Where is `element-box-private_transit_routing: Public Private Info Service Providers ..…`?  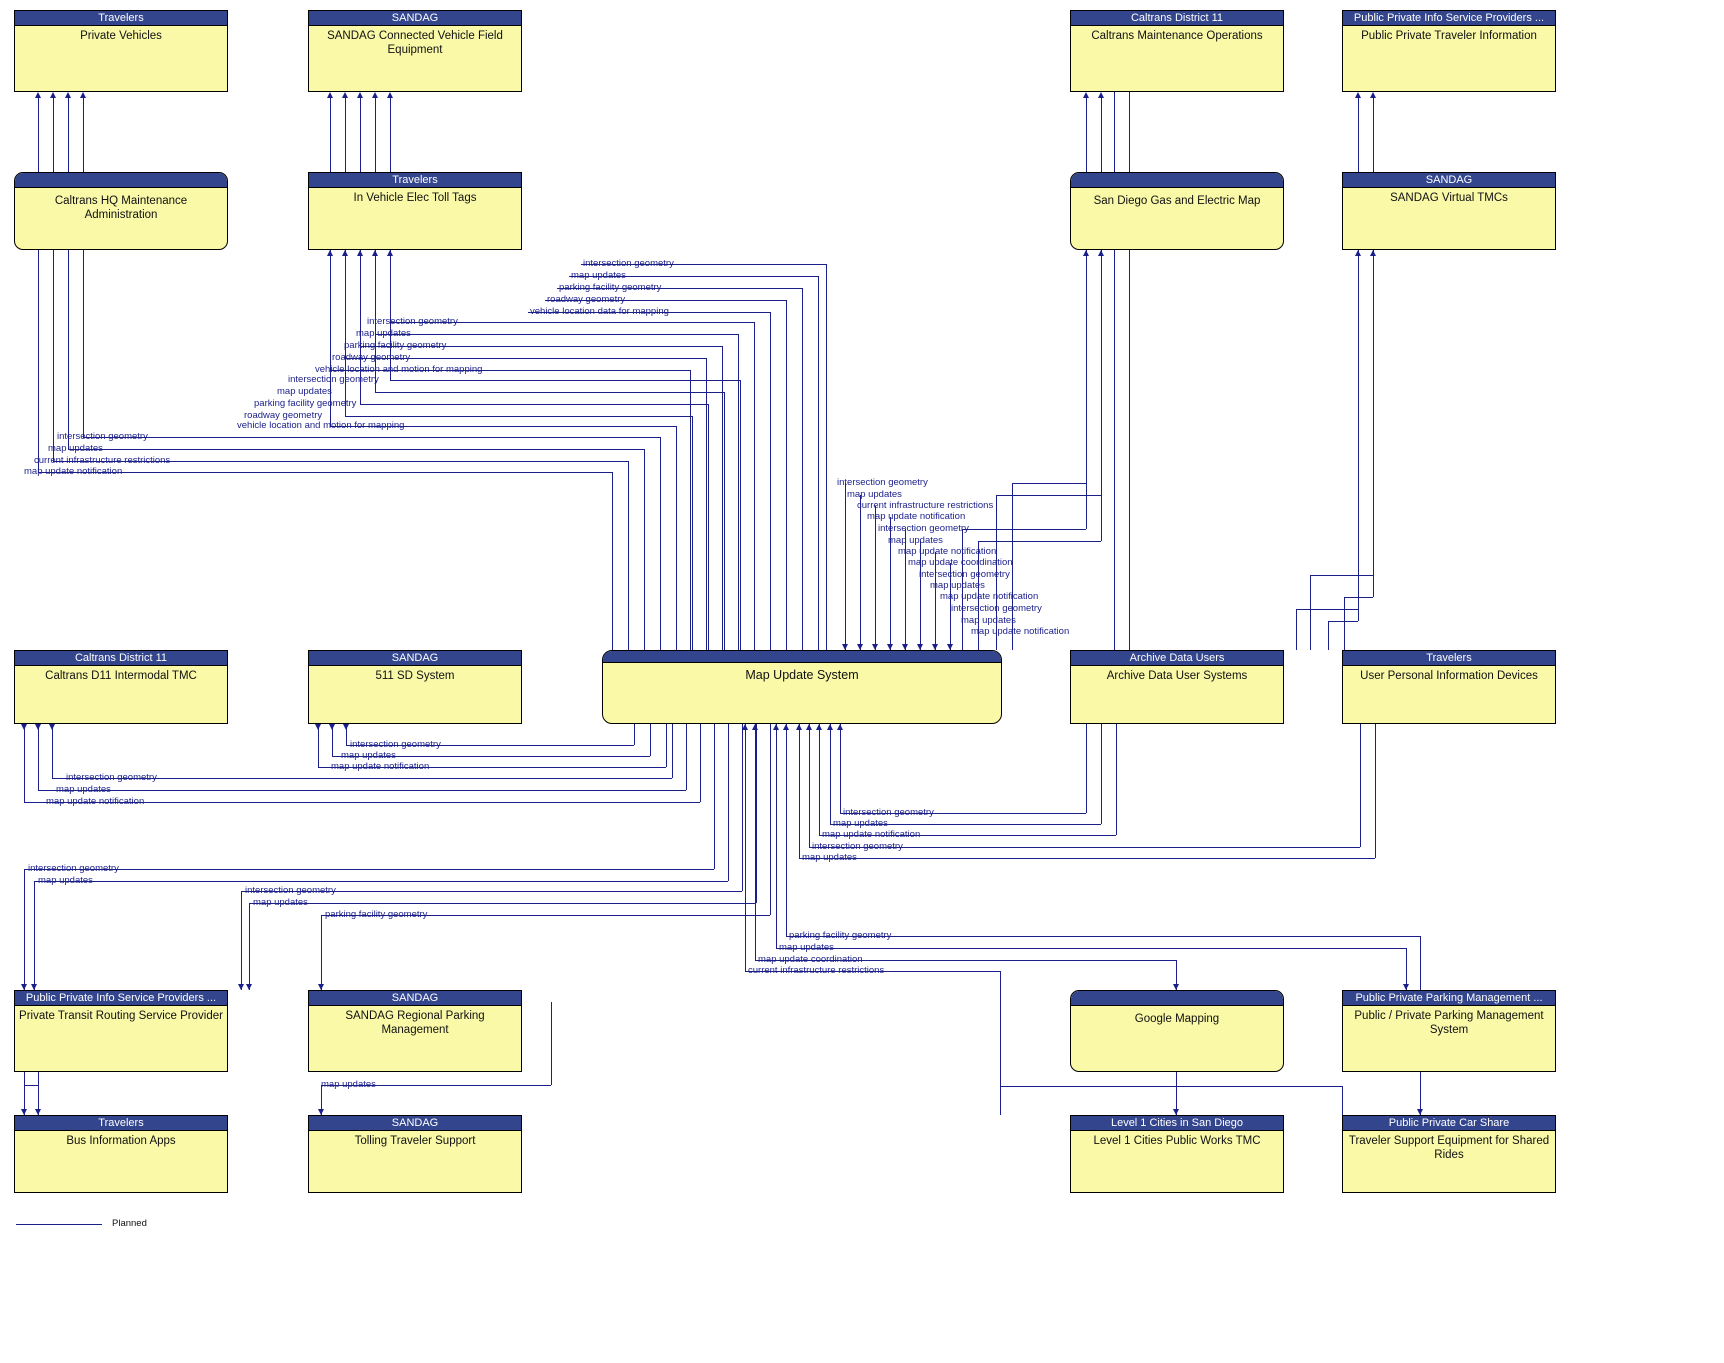
element-box-private_transit_routing: Public Private Info Service Providers ..… is located at coordinates (121, 1031).